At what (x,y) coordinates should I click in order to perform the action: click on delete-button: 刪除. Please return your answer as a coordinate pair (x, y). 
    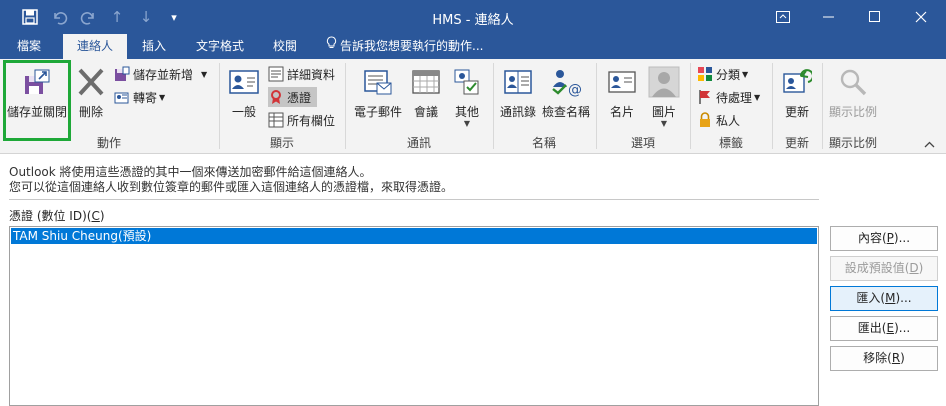
    Looking at the image, I should click on (91, 92).